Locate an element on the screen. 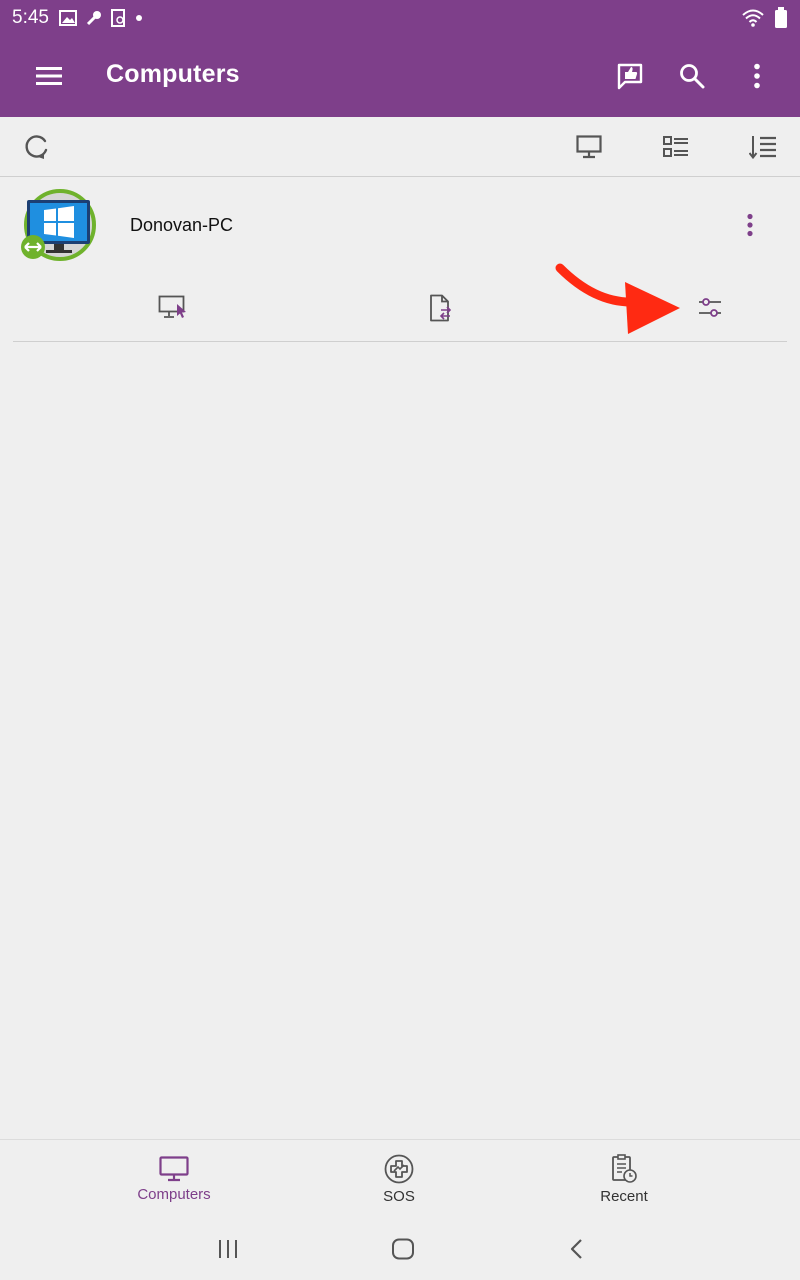 Image resolution: width=800 pixels, height=1280 pixels. bottom-nav: Computers SOS Recent is located at coordinates (400, 1178).